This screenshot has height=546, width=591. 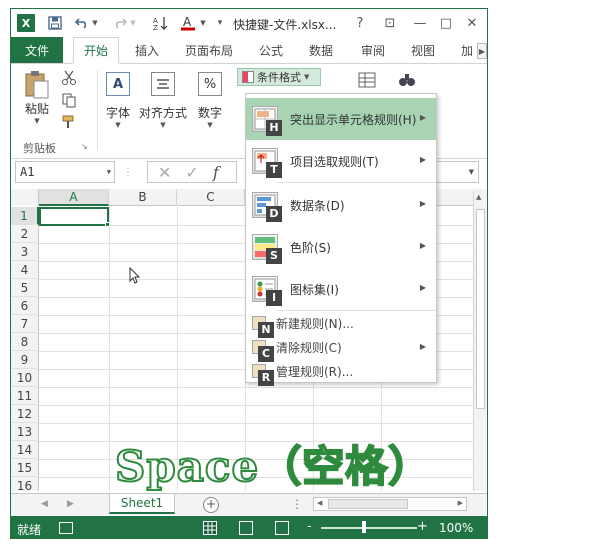 What do you see at coordinates (95, 23) in the screenshot?
I see `undo-dropdown-icon: ▼` at bounding box center [95, 23].